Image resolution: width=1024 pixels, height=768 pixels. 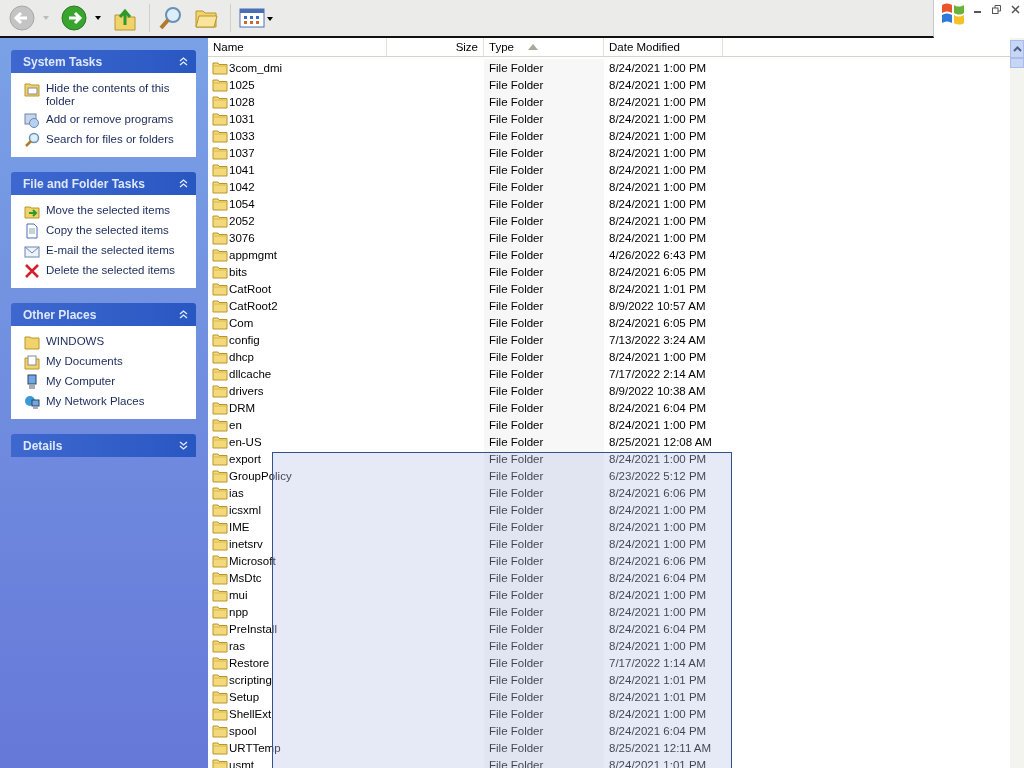 I want to click on magnifier-icon, so click(x=32, y=140).